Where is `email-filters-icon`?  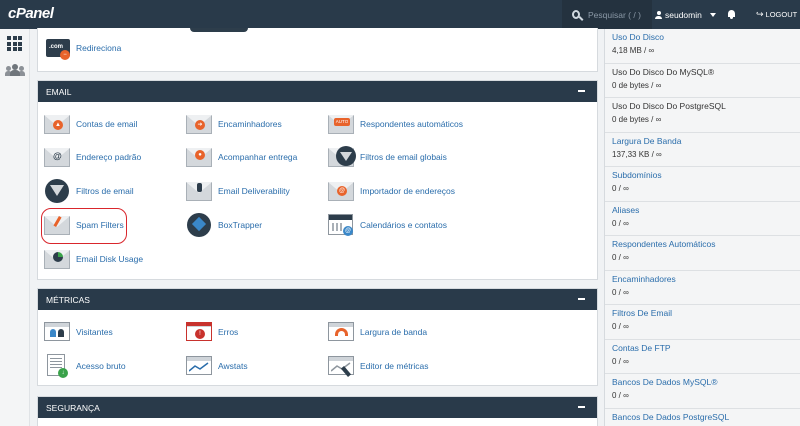 email-filters-icon is located at coordinates (58, 191).